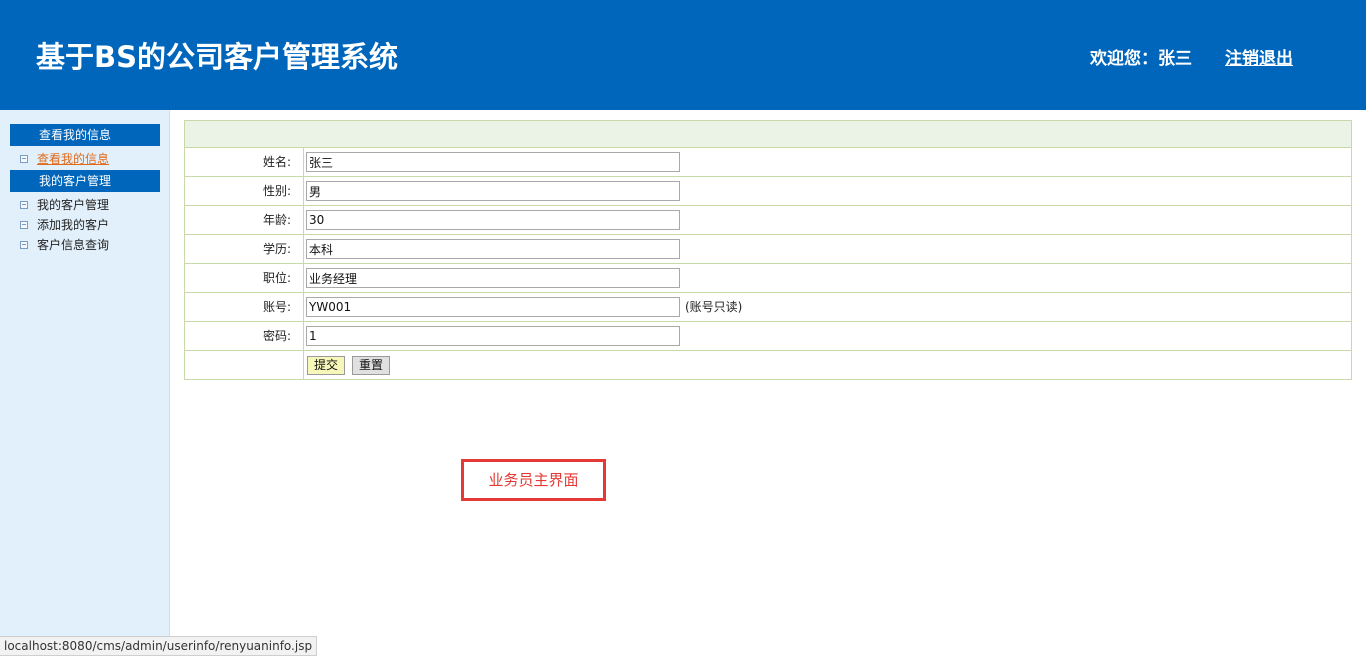 The image size is (1366, 656). What do you see at coordinates (244, 191) in the screenshot?
I see `field-label: 性别:` at bounding box center [244, 191].